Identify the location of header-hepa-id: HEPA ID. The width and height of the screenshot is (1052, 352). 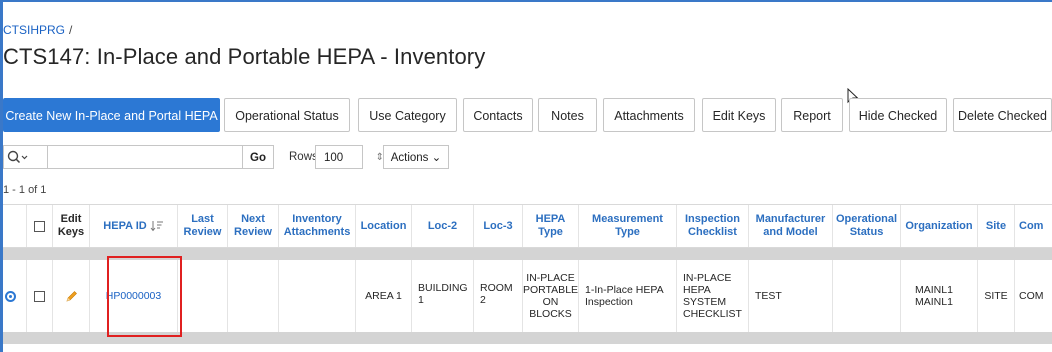
(134, 226).